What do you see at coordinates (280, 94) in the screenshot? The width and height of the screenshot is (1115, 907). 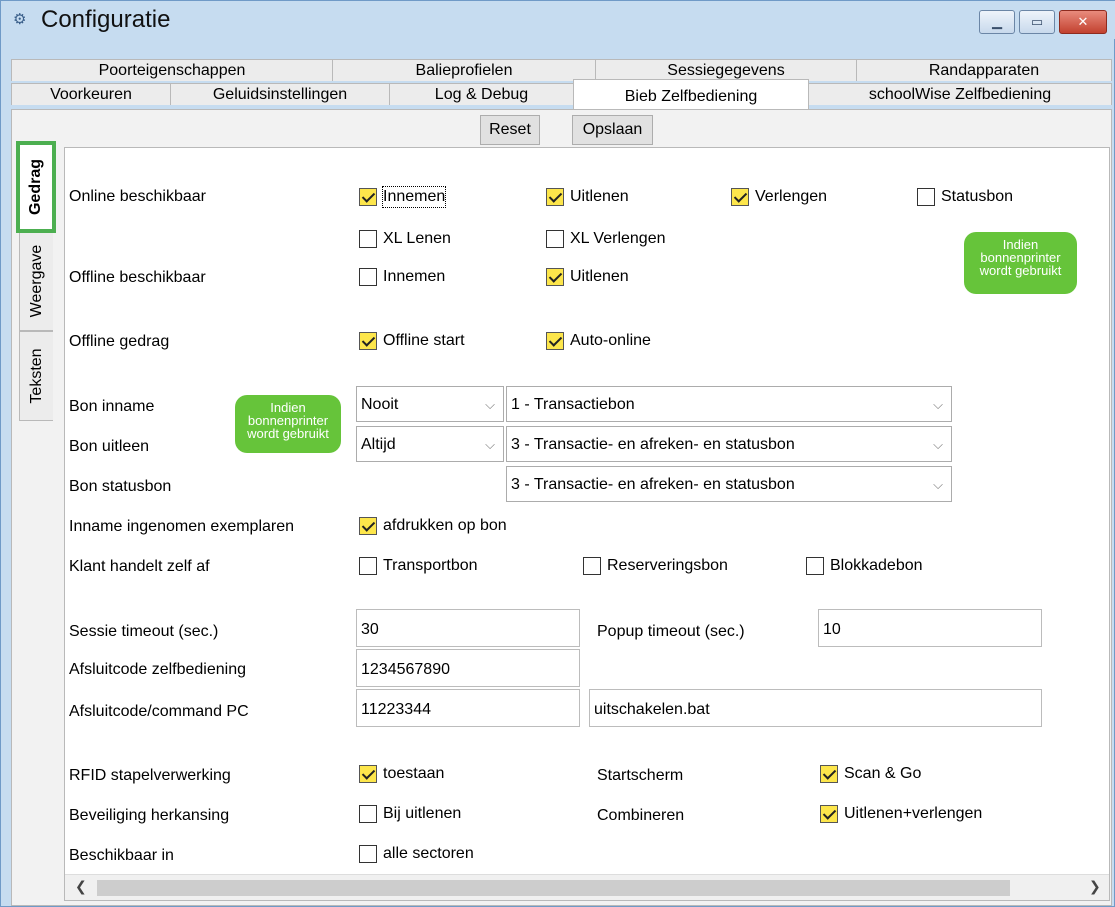 I see `tab-geluidsinstellingen: Geluidsinstellingen` at bounding box center [280, 94].